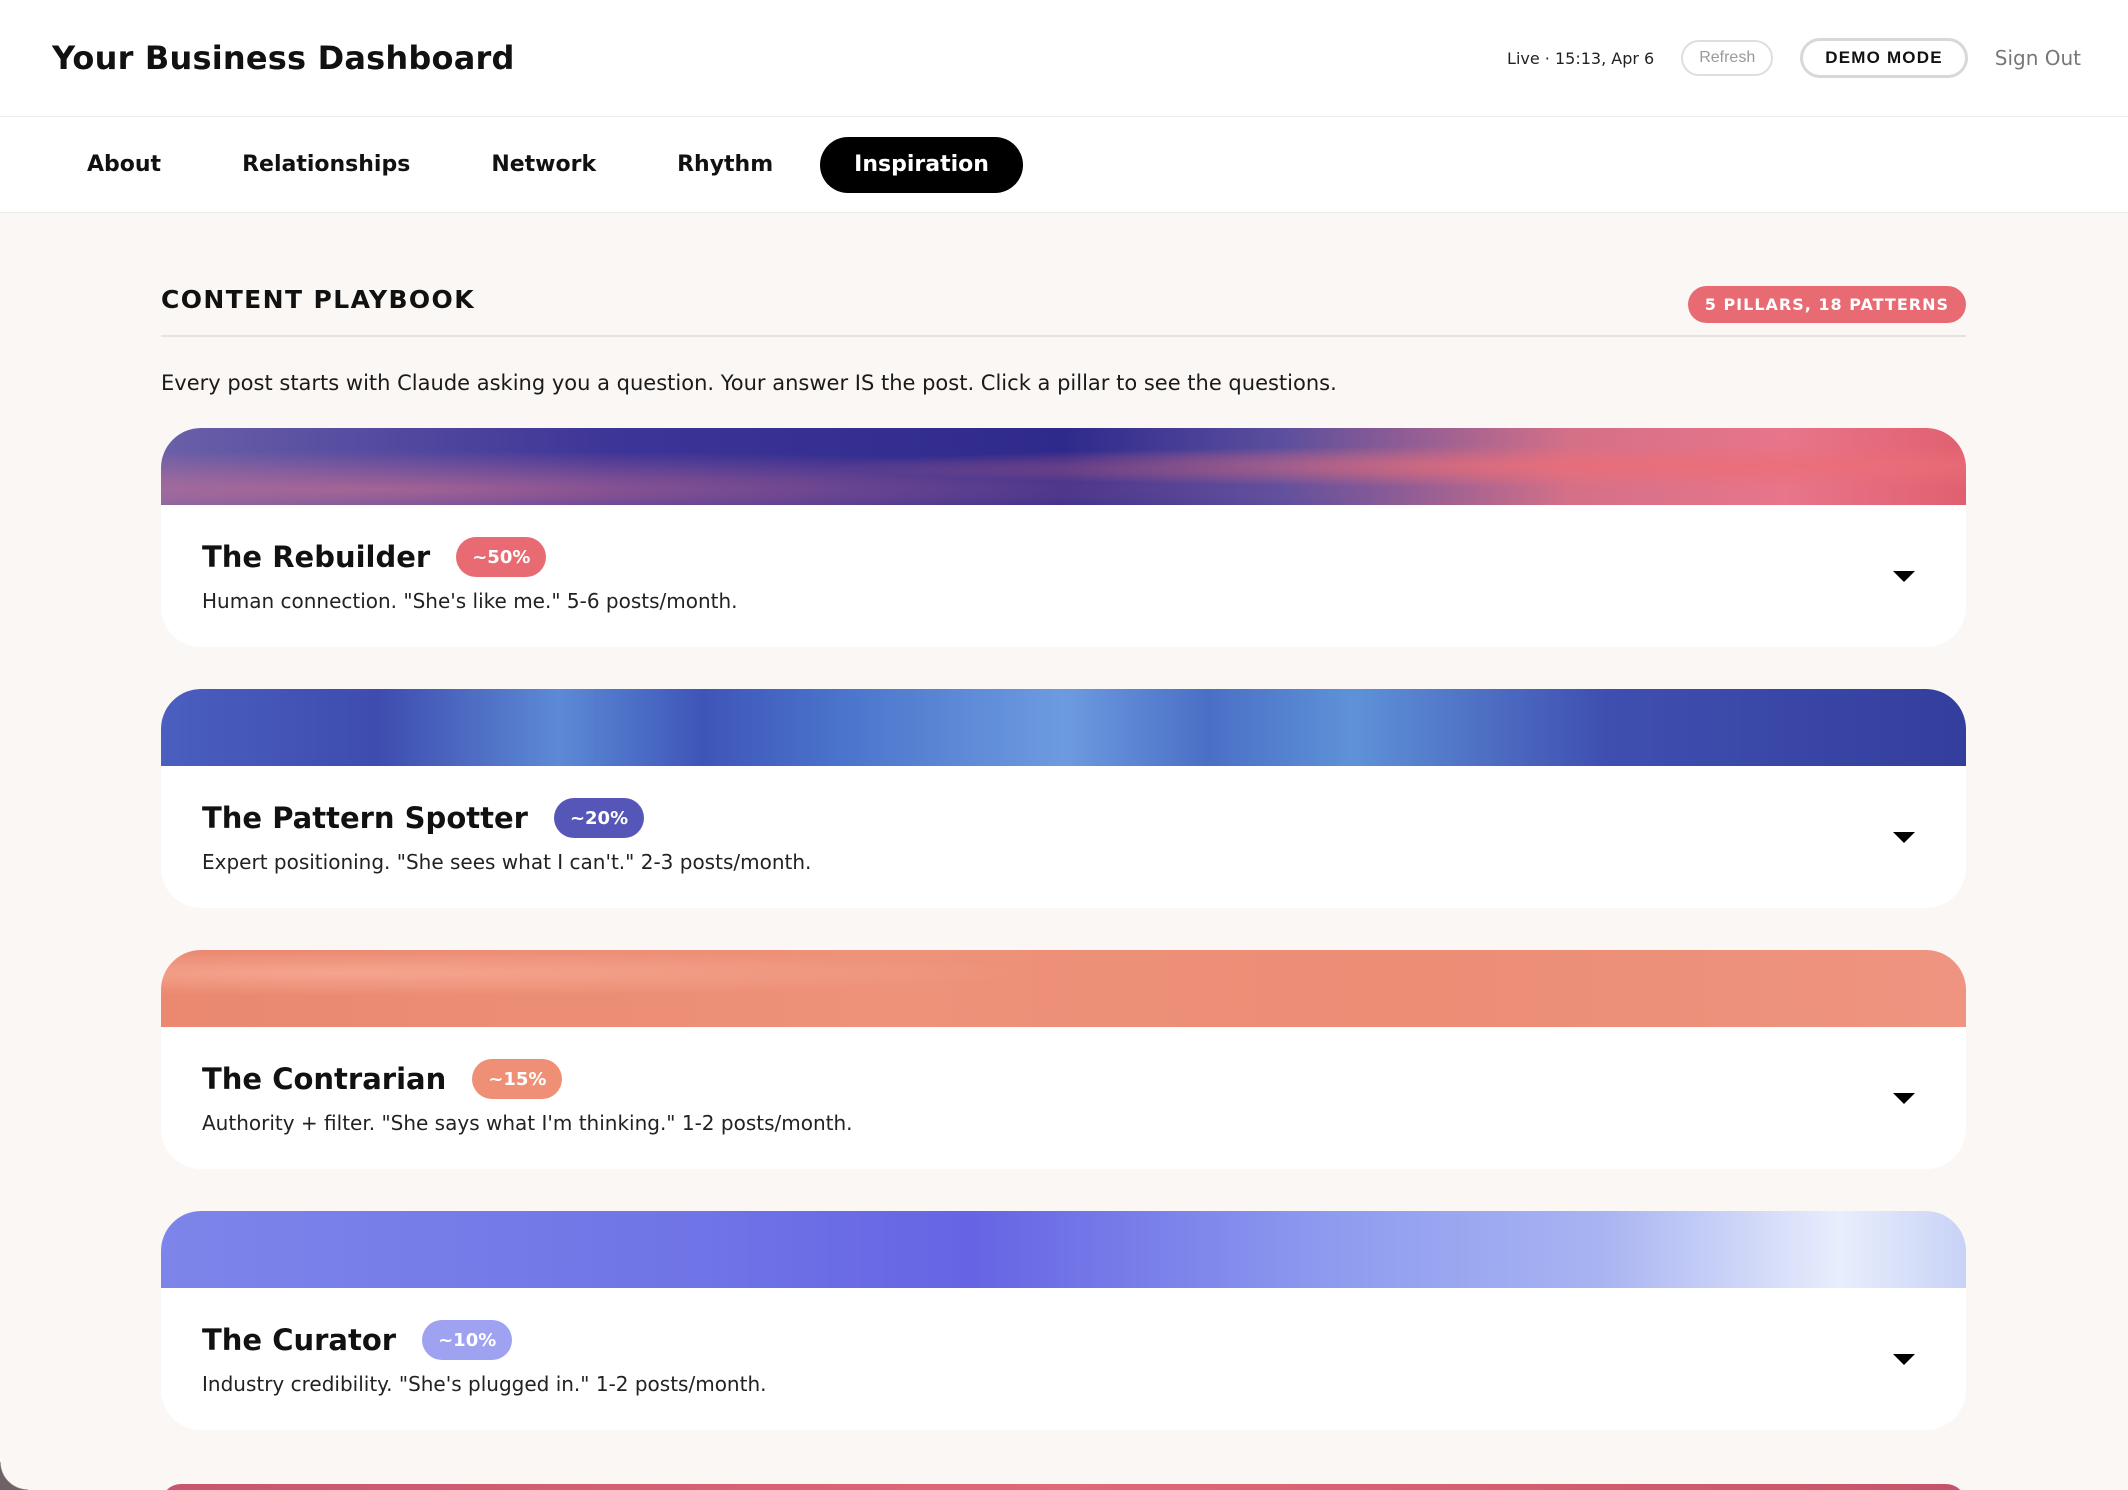 This screenshot has width=2128, height=1490. Describe the element at coordinates (283, 58) in the screenshot. I see `page-title: Your Business Dashboard` at that location.